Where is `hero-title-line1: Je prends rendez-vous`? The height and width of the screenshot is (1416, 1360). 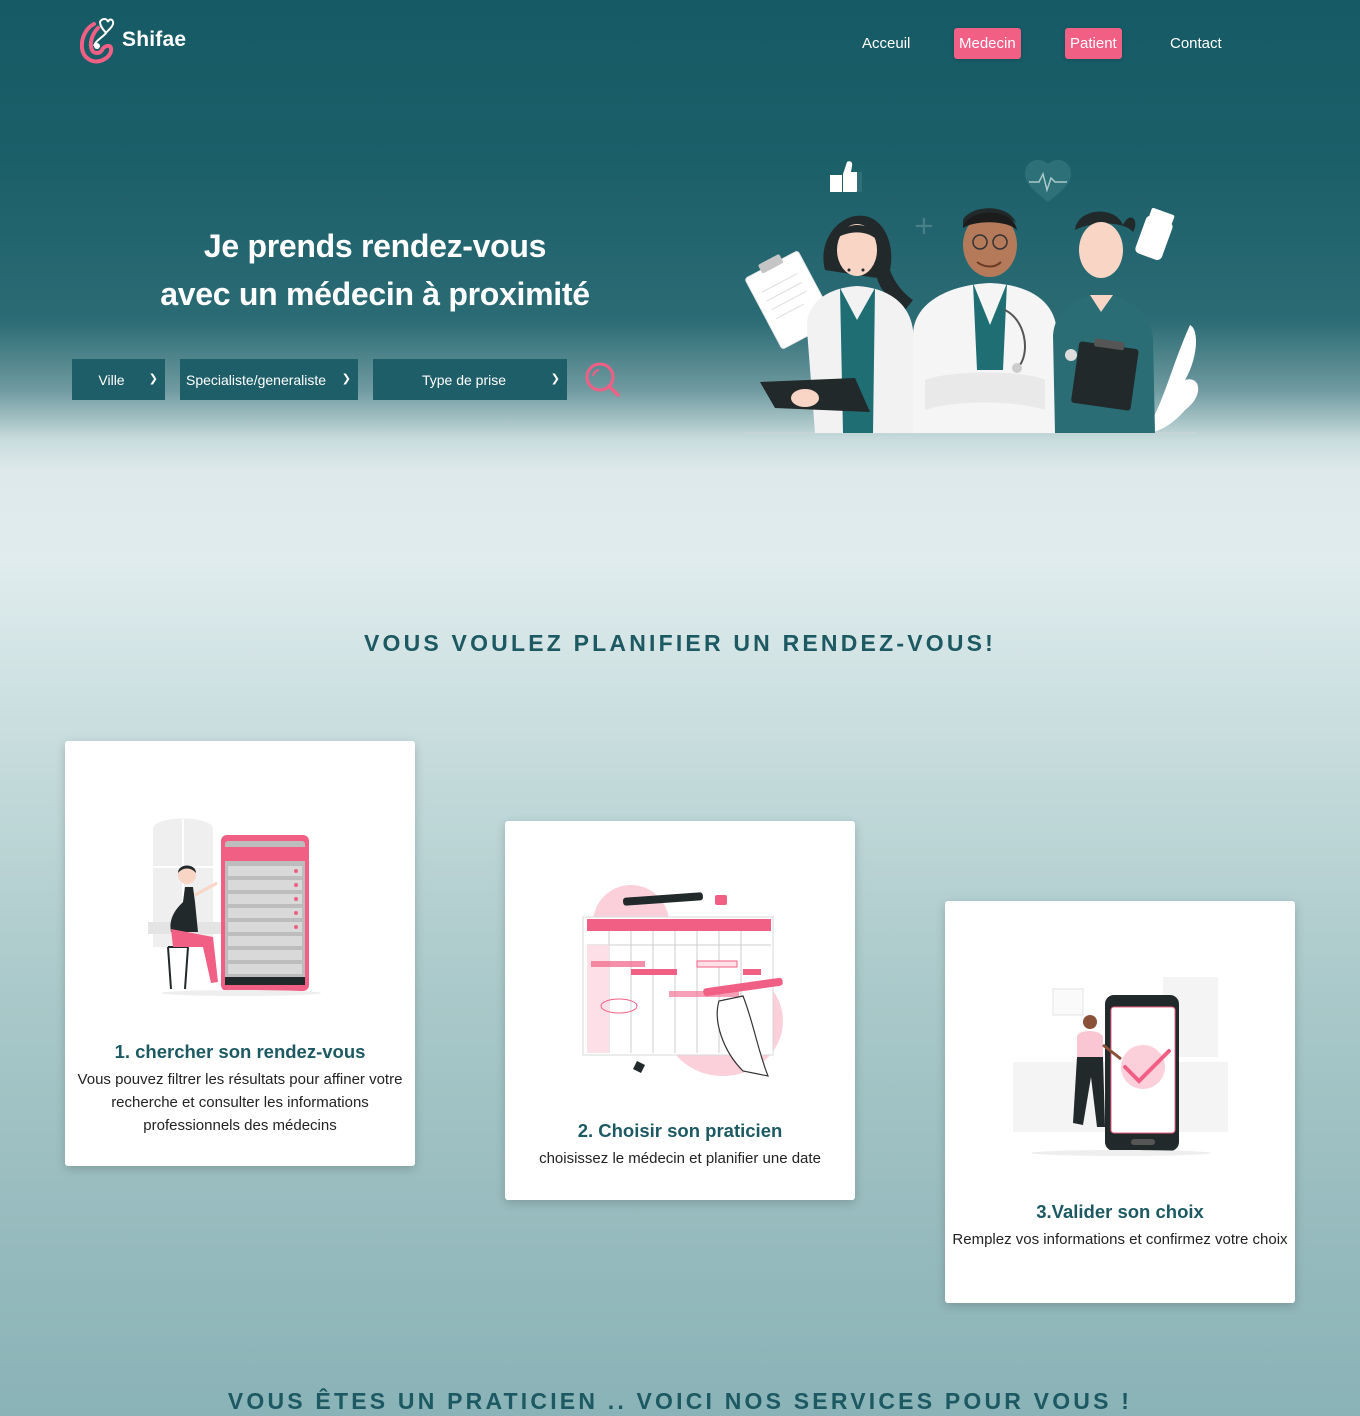 hero-title-line1: Je prends rendez-vous is located at coordinates (375, 246).